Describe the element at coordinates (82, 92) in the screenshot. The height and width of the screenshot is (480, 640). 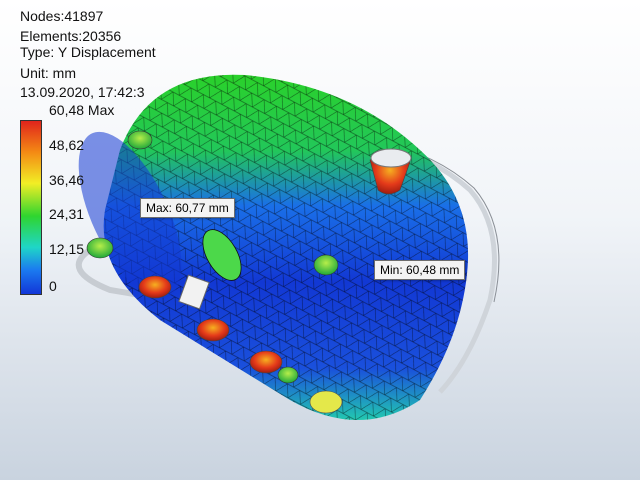
I see `timestamp-label: 13.09.2020, 17:42:3` at that location.